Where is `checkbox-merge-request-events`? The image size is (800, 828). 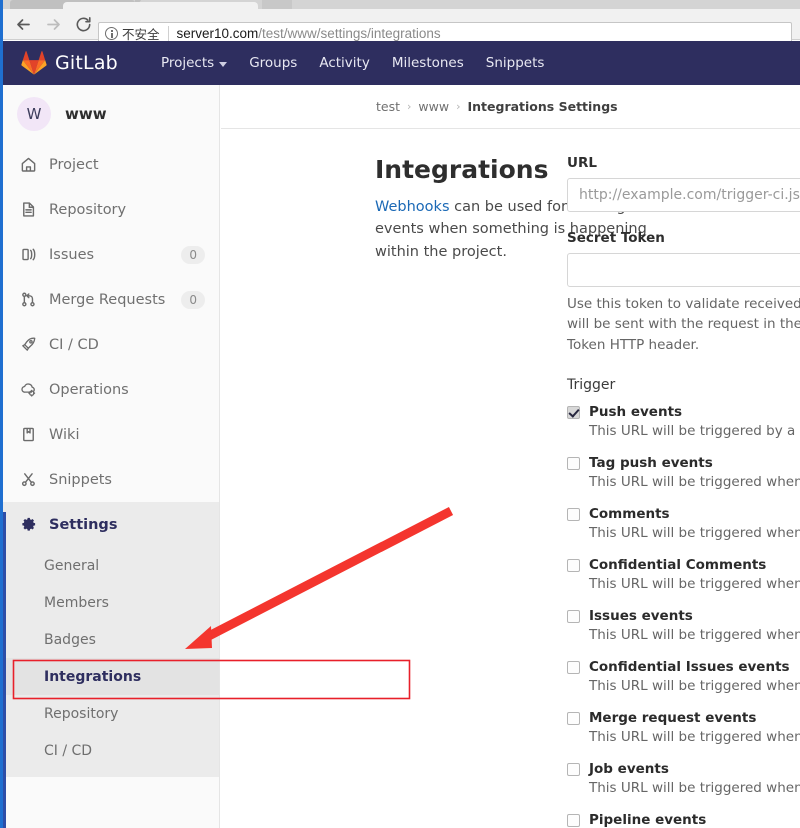 checkbox-merge-request-events is located at coordinates (573, 718).